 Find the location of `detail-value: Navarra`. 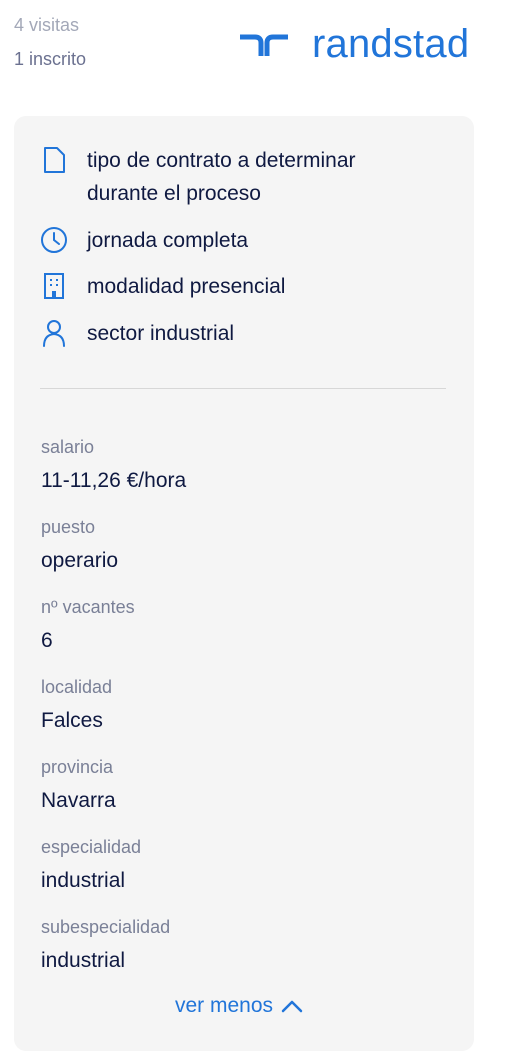

detail-value: Navarra is located at coordinates (78, 800).